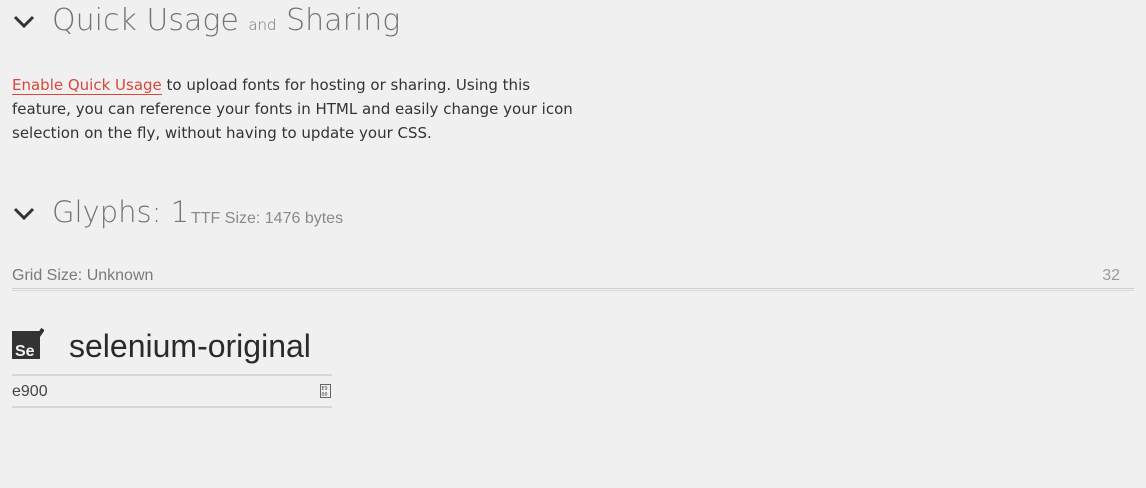 The height and width of the screenshot is (488, 1146). Describe the element at coordinates (262, 25) in the screenshot. I see `and-word: and` at that location.